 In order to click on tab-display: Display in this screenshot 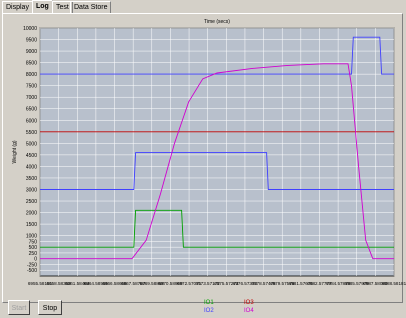, I will do `click(17, 7)`.